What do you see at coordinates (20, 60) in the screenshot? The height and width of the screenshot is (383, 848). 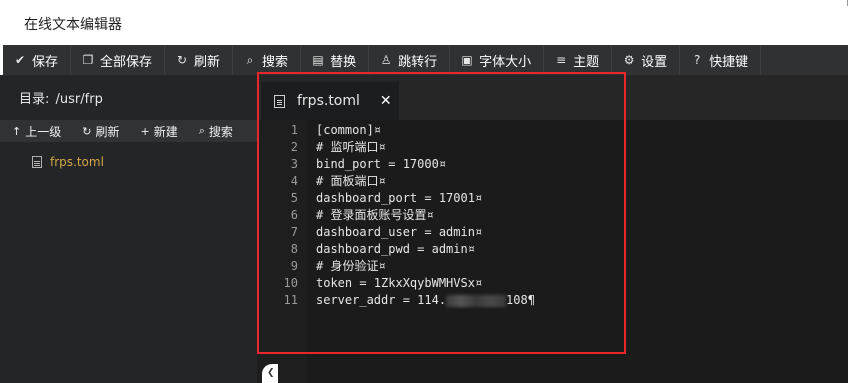 I see `check-icon: ✔` at bounding box center [20, 60].